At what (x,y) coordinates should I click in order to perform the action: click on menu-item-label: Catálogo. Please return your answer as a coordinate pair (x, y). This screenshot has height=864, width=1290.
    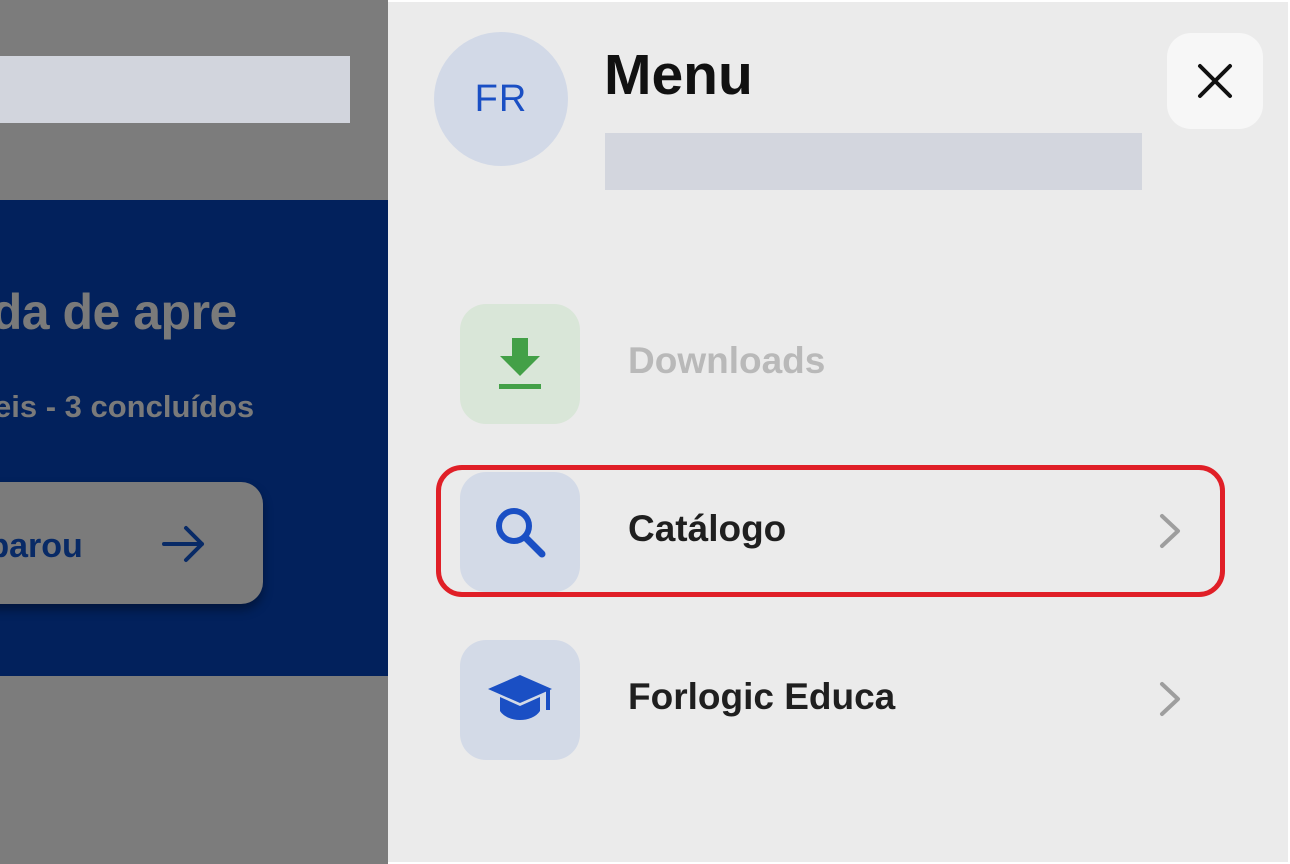
    Looking at the image, I should click on (707, 528).